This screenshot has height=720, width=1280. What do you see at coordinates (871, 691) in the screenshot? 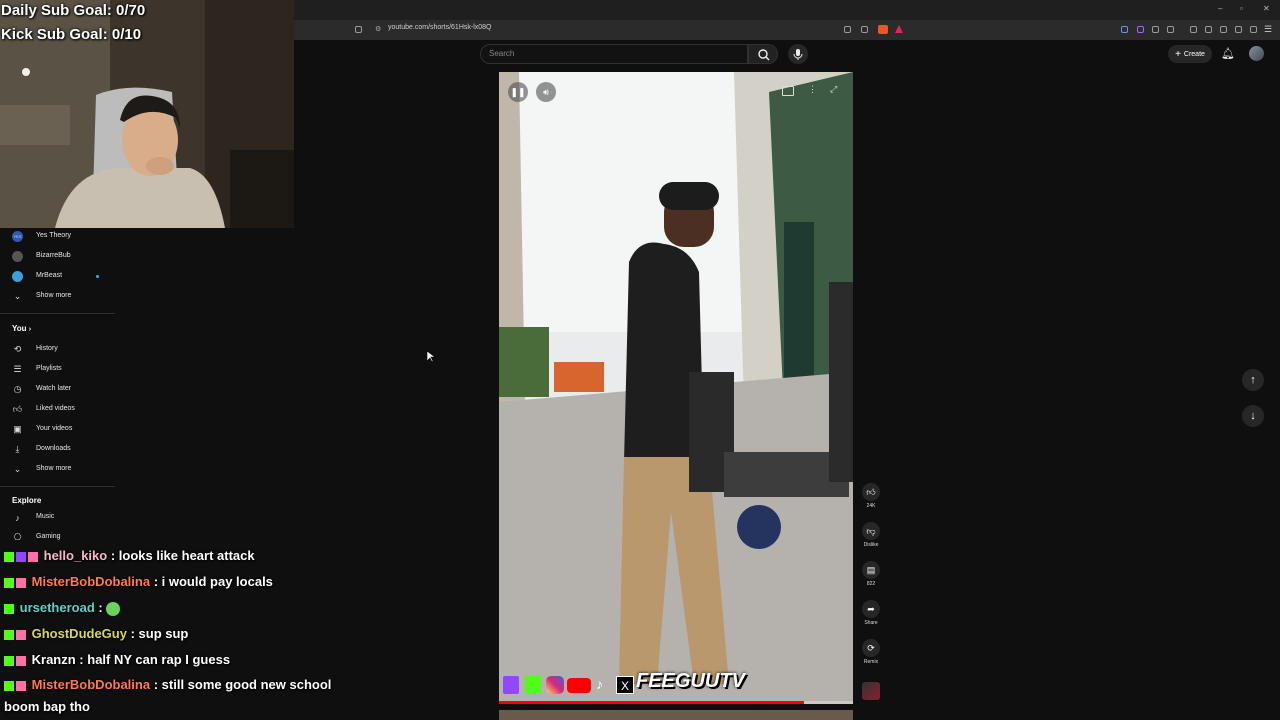
I see `sound-thumbnail` at bounding box center [871, 691].